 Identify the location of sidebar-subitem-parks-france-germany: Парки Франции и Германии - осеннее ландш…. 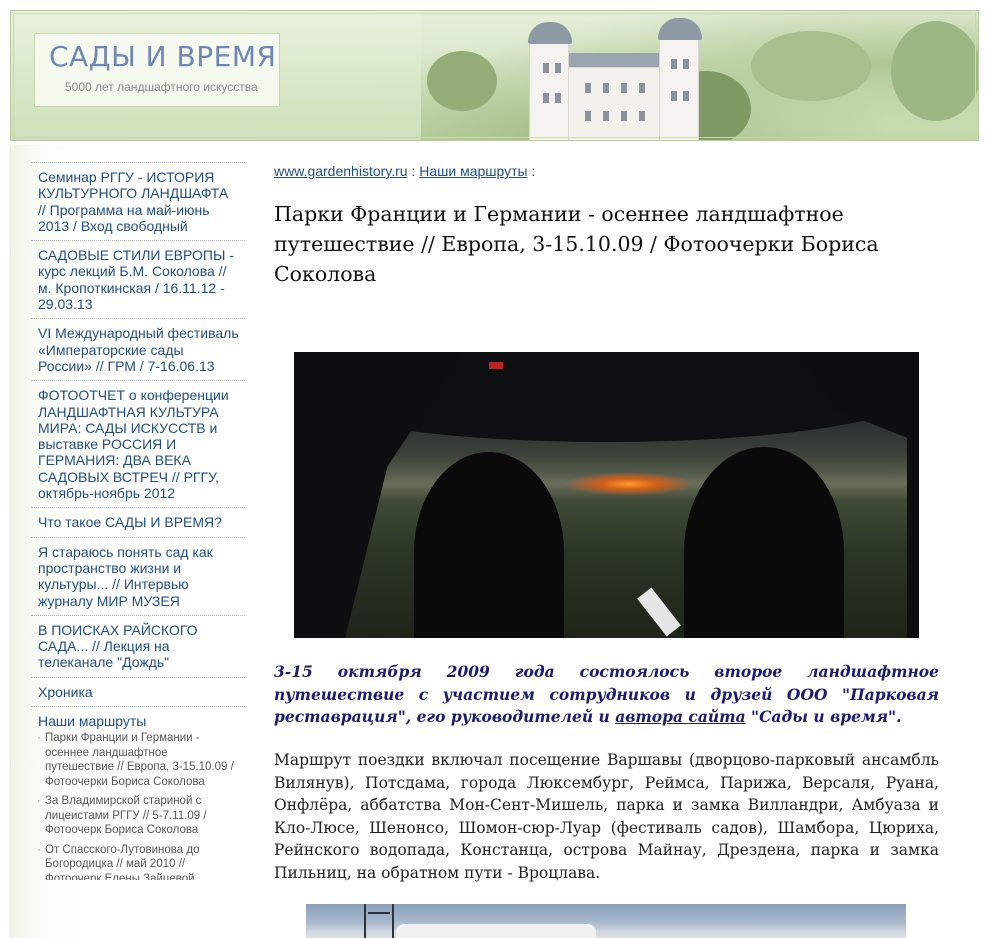
(138, 762).